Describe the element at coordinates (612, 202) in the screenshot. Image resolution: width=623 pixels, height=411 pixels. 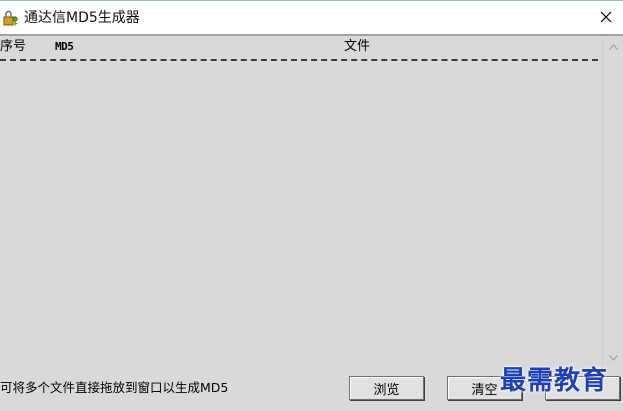
I see `vertical-scrollbar` at that location.